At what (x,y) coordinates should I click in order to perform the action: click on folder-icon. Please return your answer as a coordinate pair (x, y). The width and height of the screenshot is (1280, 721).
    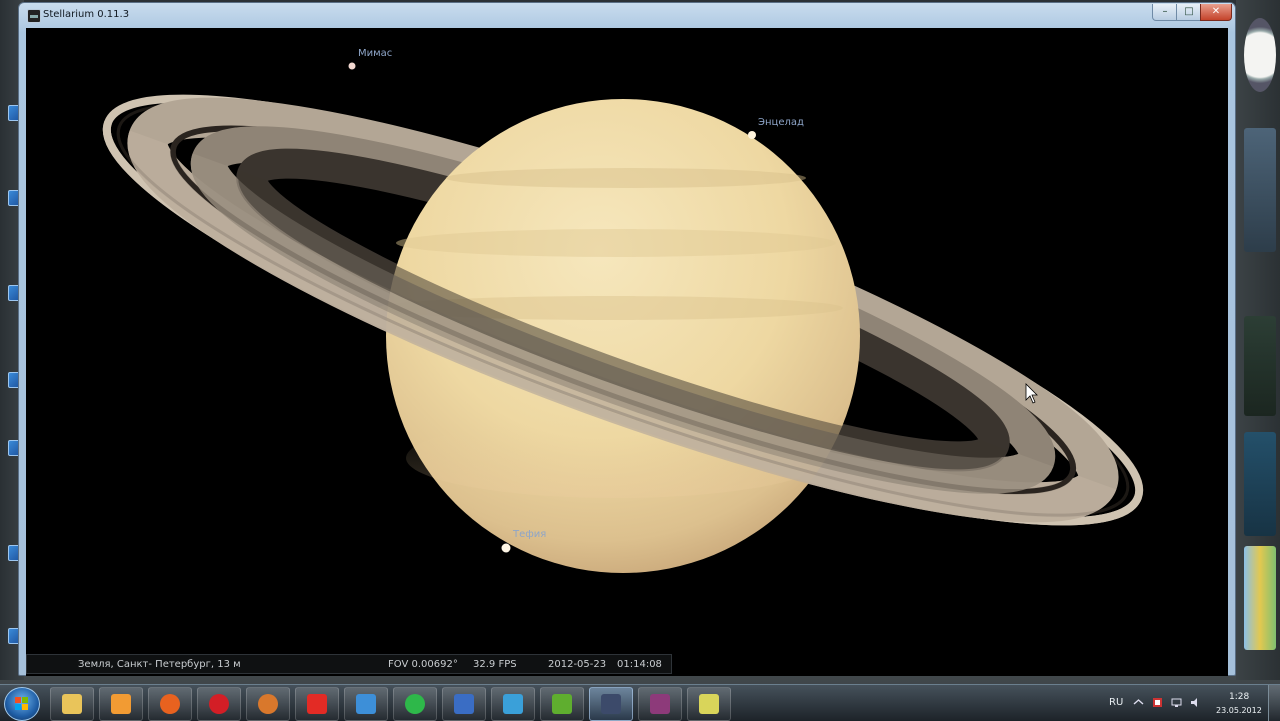
    Looking at the image, I should click on (72, 704).